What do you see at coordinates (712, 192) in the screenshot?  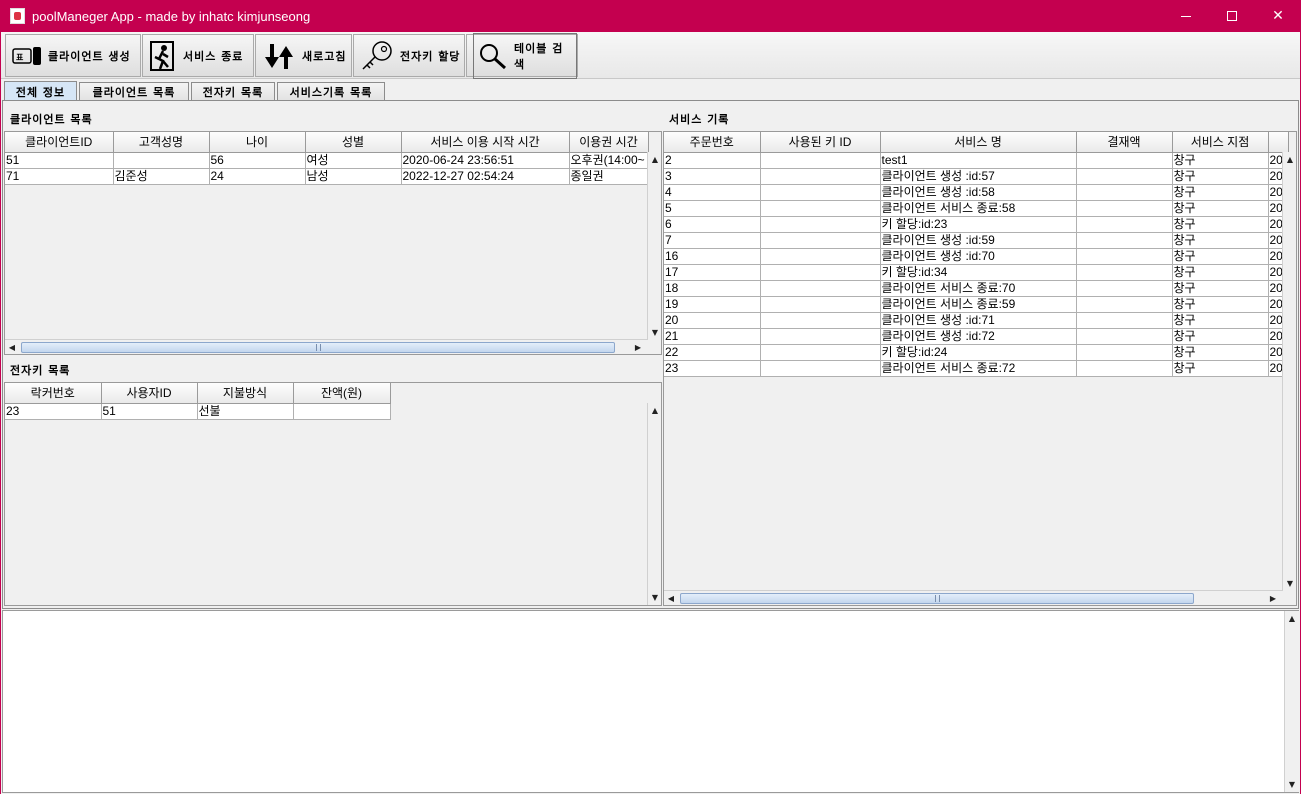 I see `service-cell: 4` at bounding box center [712, 192].